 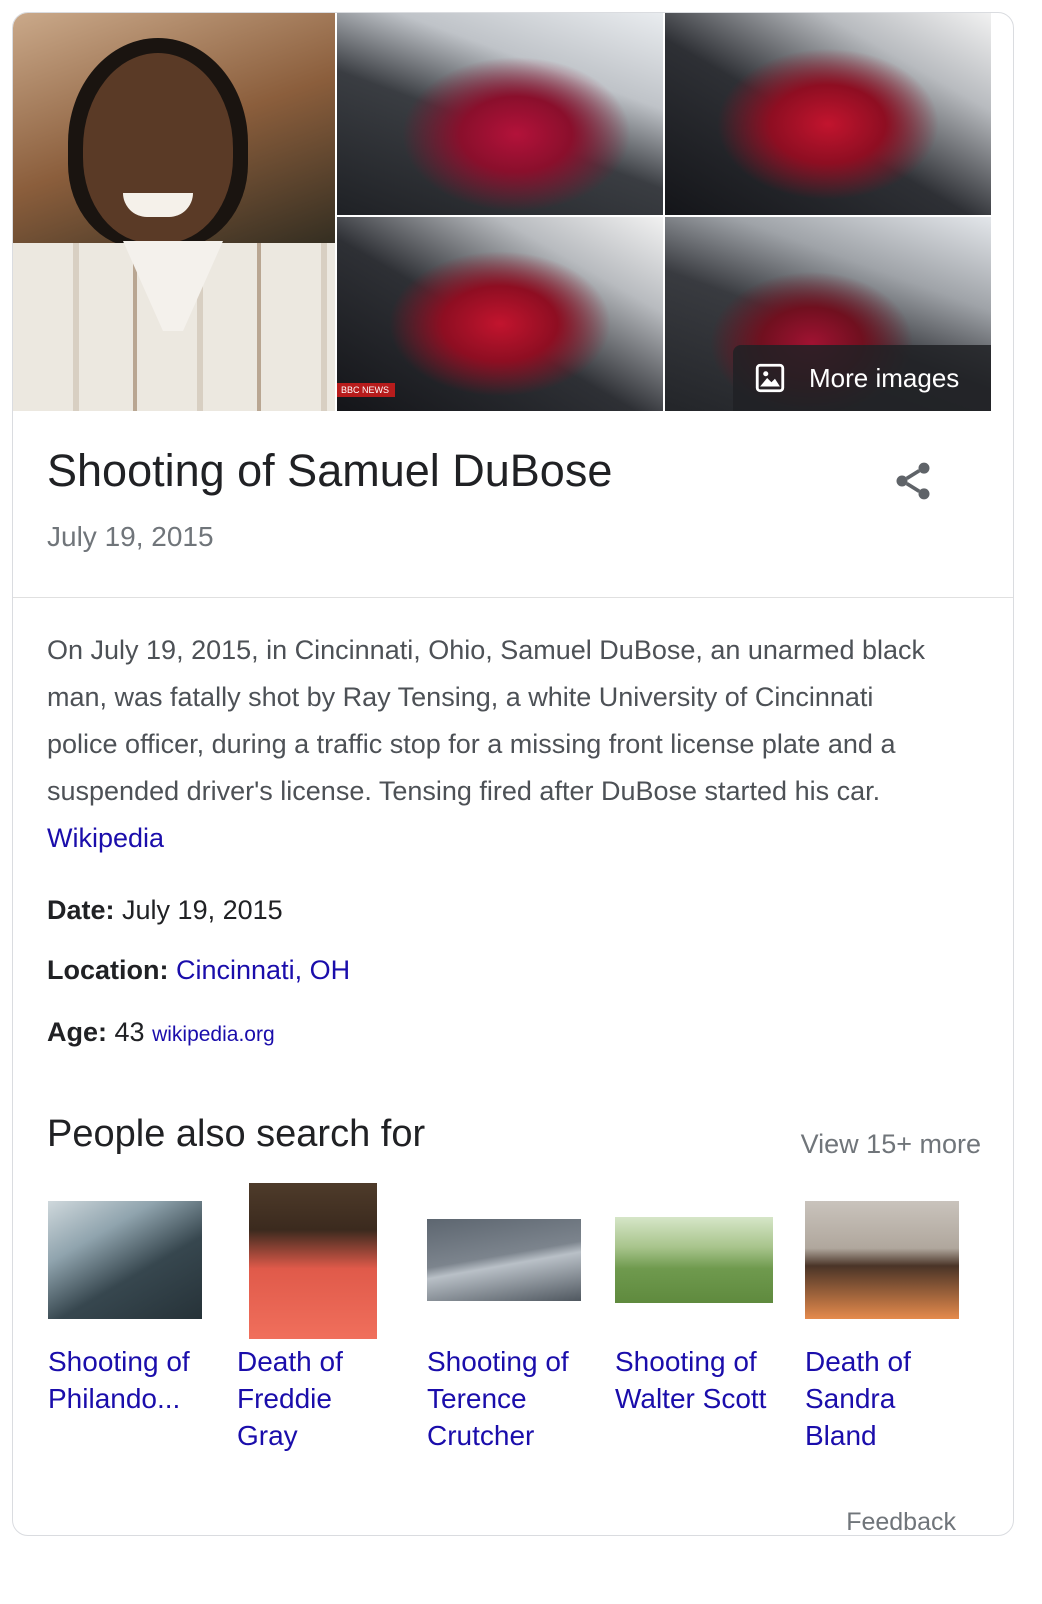 I want to click on page-title: Shooting of Samuel DuBose, so click(x=330, y=470).